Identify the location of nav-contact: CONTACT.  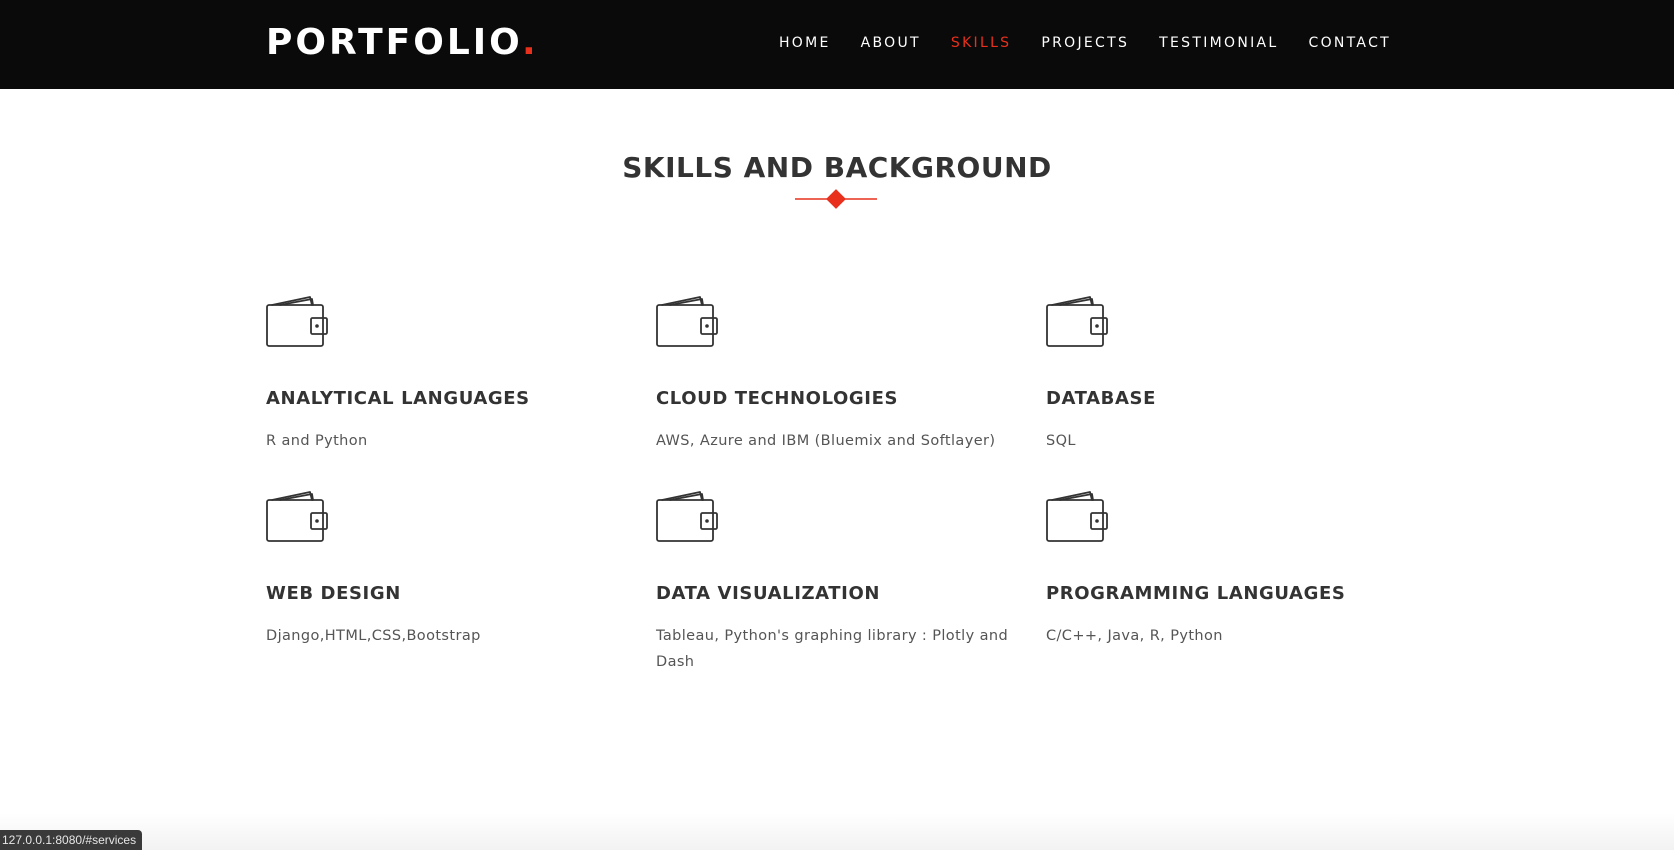
(1350, 43).